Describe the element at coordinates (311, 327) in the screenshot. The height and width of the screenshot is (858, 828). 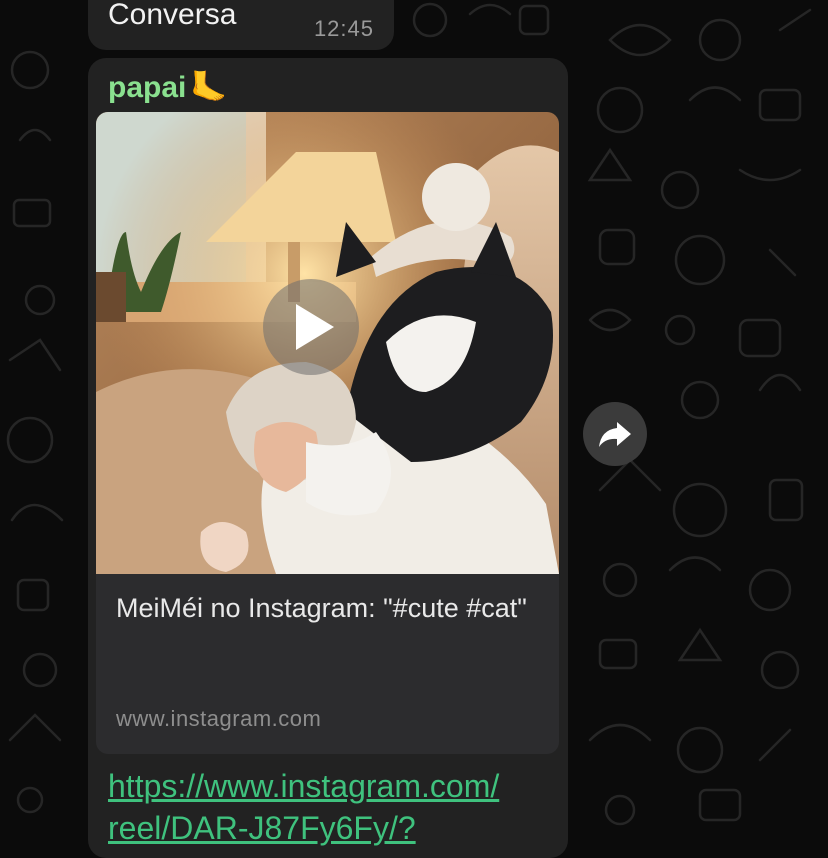
I see `play-button` at that location.